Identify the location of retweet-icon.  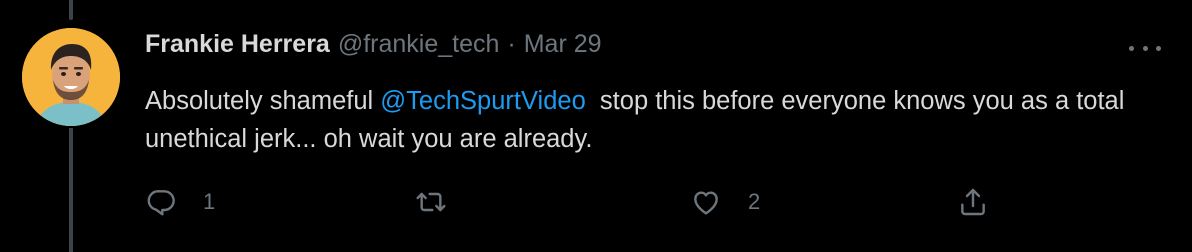
(431, 202).